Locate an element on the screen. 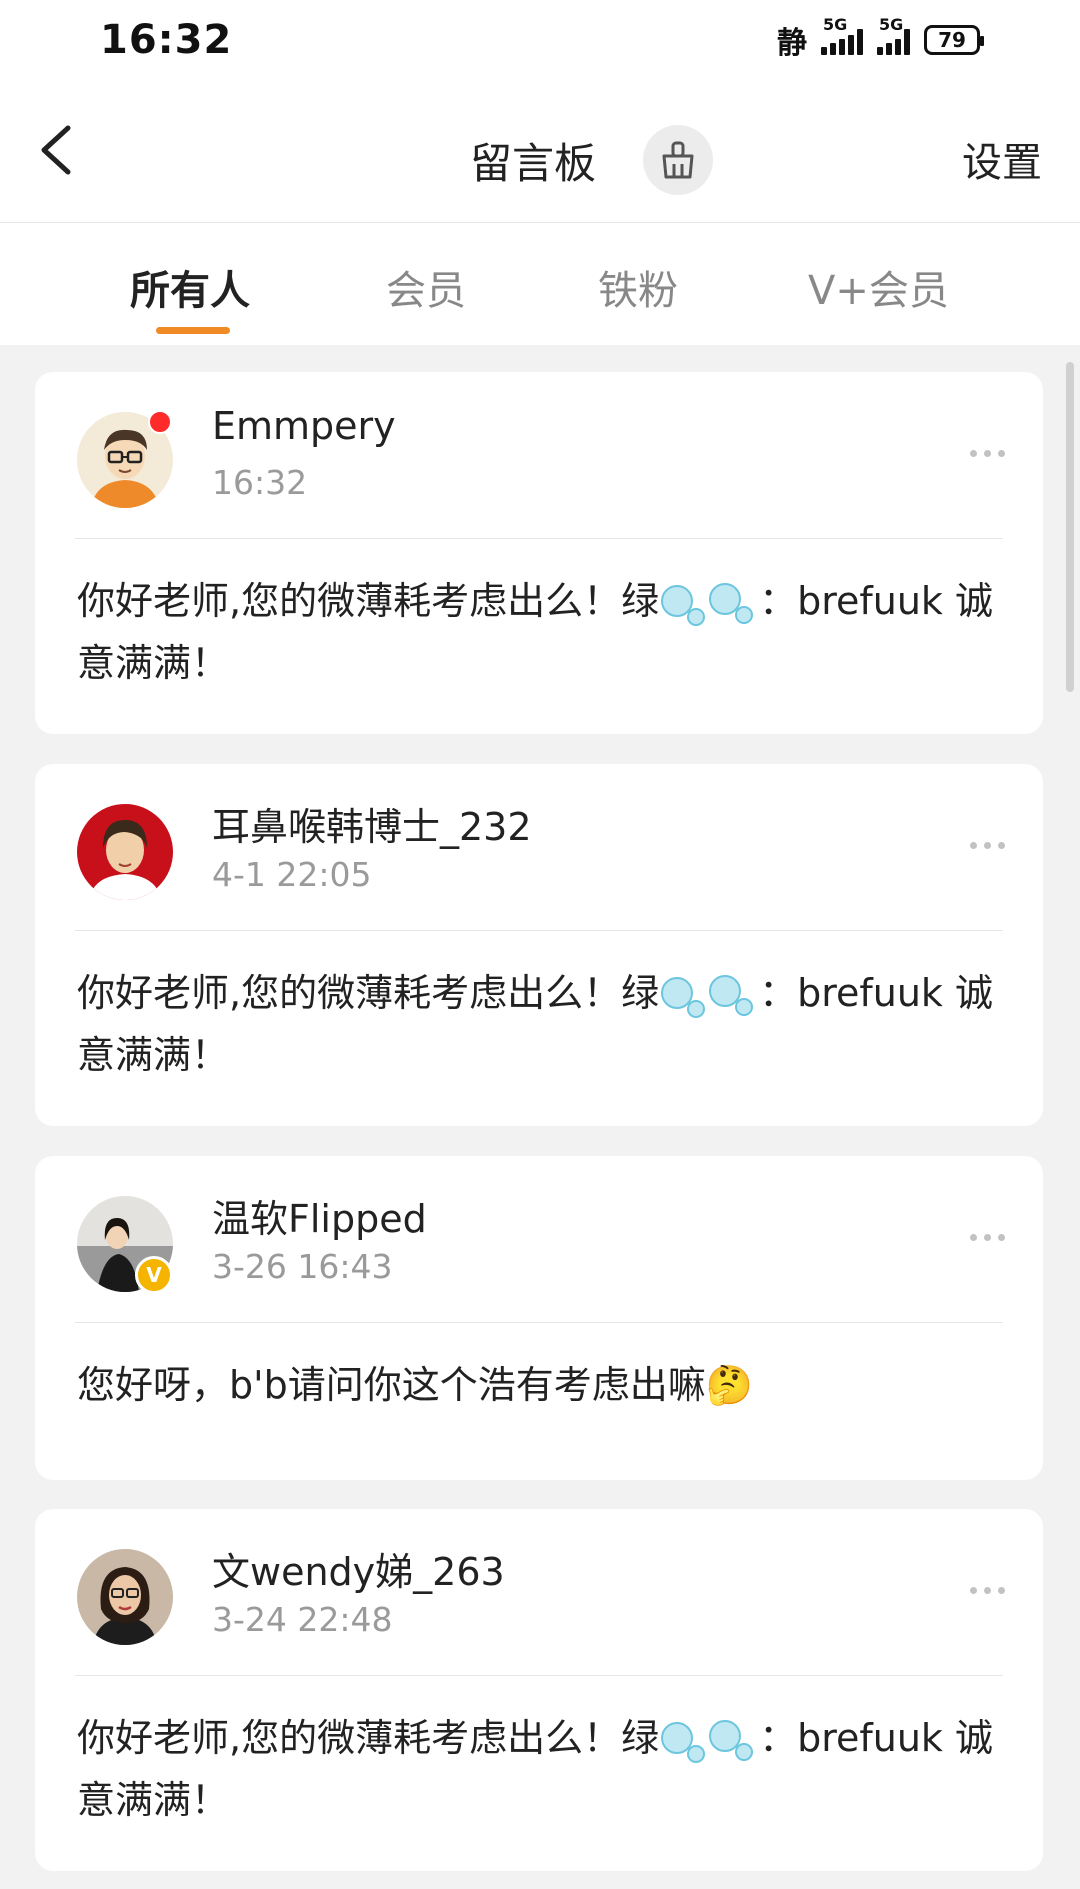 The width and height of the screenshot is (1080, 1889). page-title: 留言板 is located at coordinates (533, 163).